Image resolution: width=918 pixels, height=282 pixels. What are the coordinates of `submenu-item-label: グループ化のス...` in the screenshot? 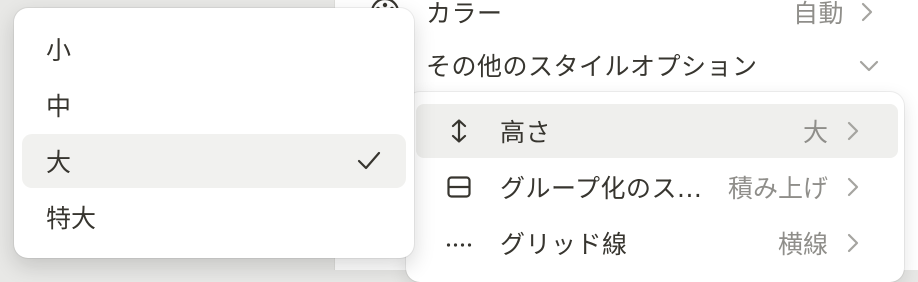 It's located at (601, 188).